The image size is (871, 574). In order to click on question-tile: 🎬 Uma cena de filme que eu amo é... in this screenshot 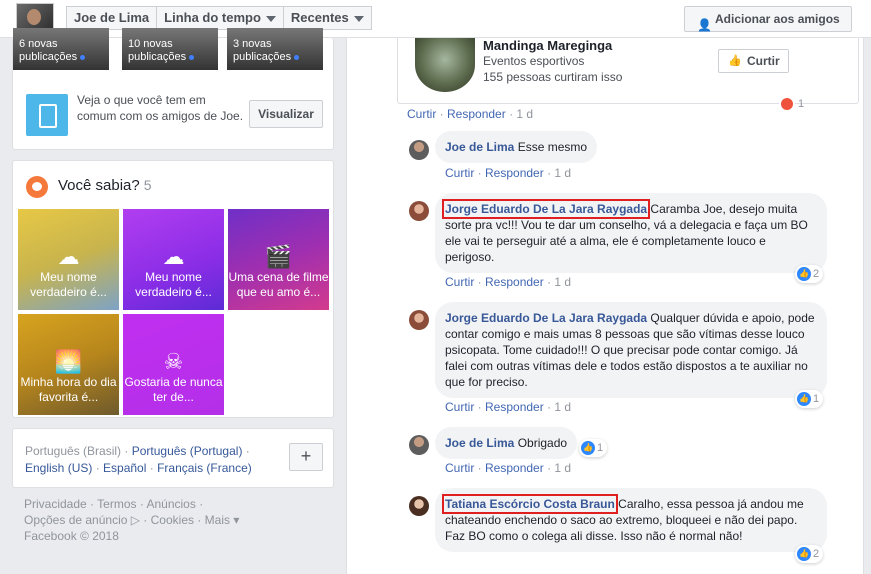, I will do `click(278, 259)`.